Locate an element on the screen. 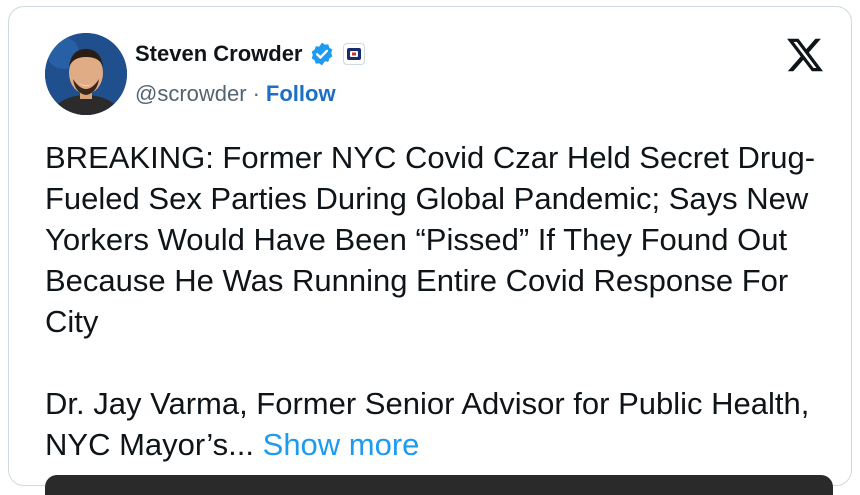 The image size is (860, 495). avatar is located at coordinates (86, 74).